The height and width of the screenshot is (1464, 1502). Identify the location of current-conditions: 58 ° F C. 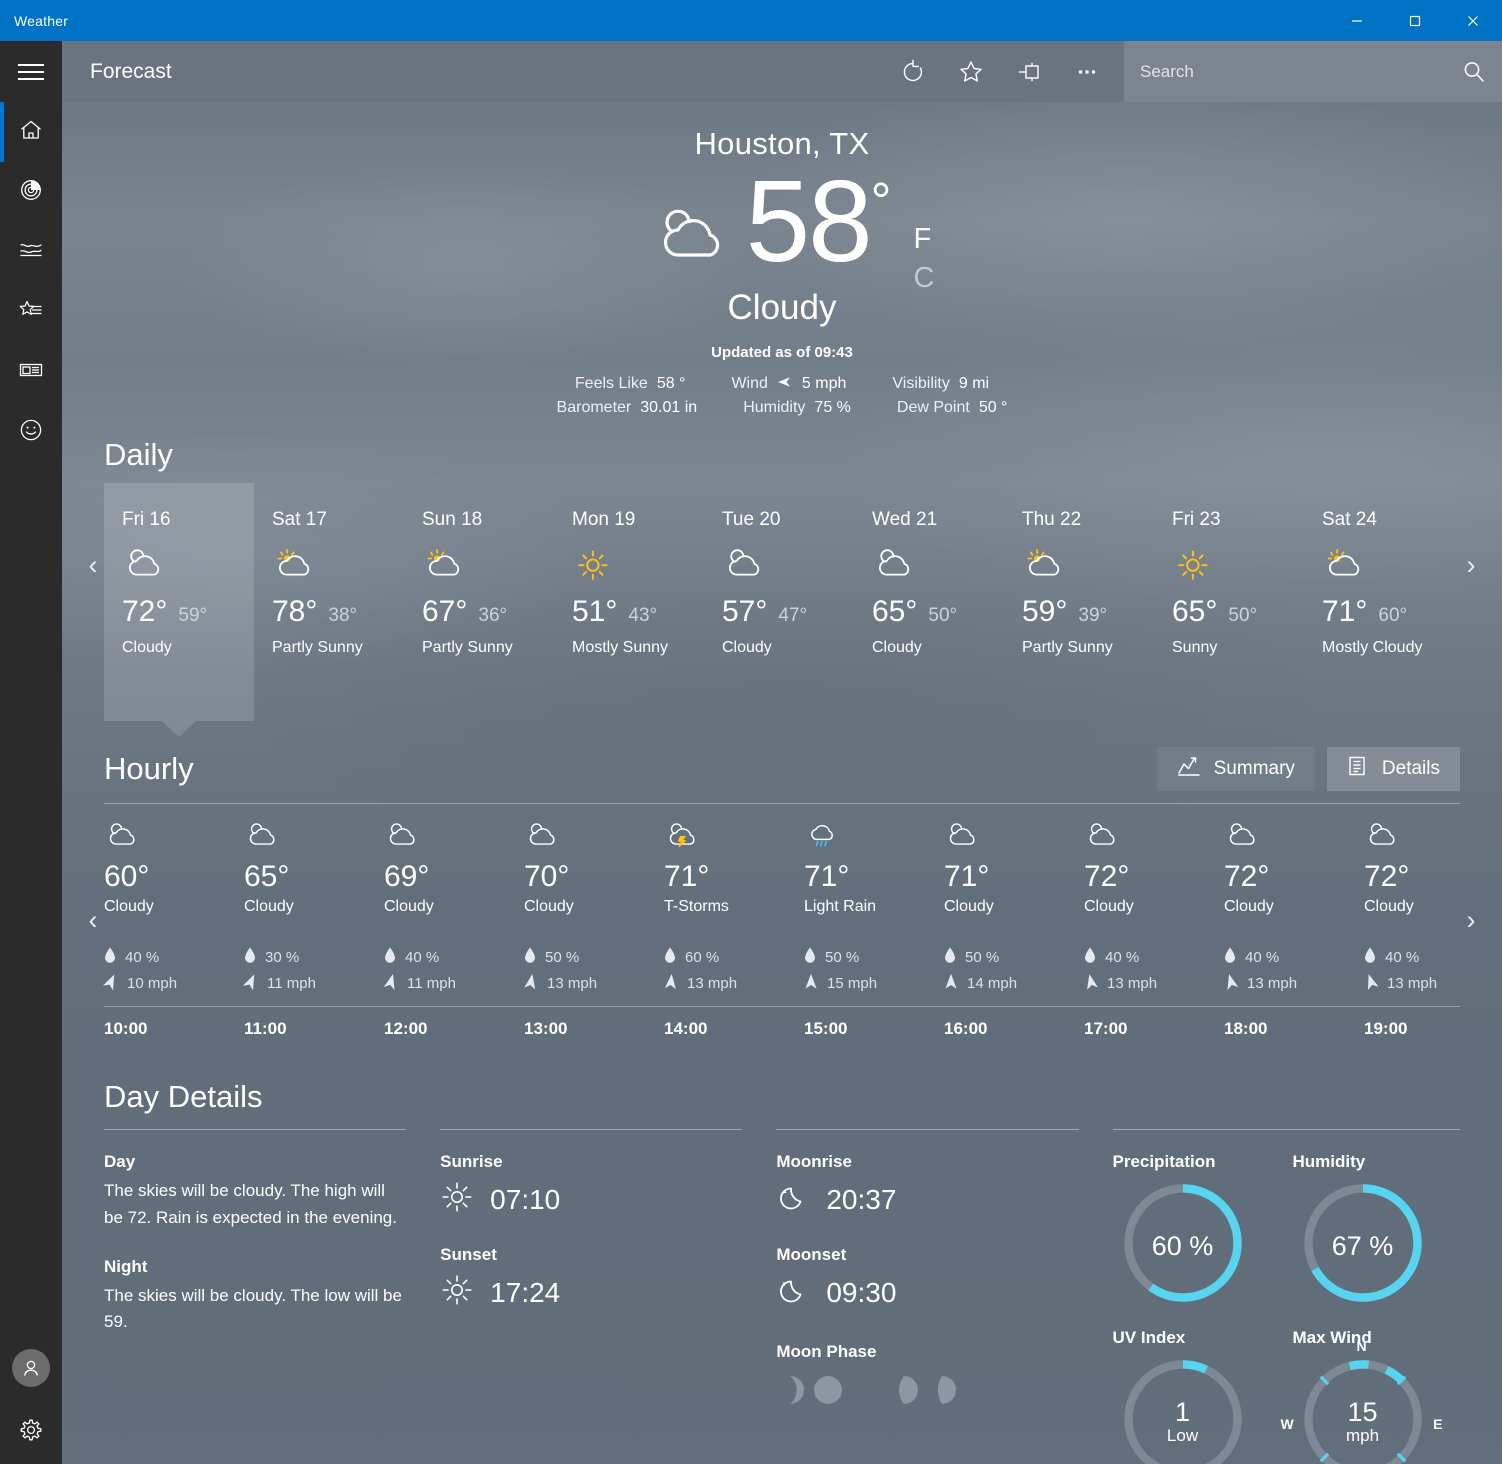
(782, 227).